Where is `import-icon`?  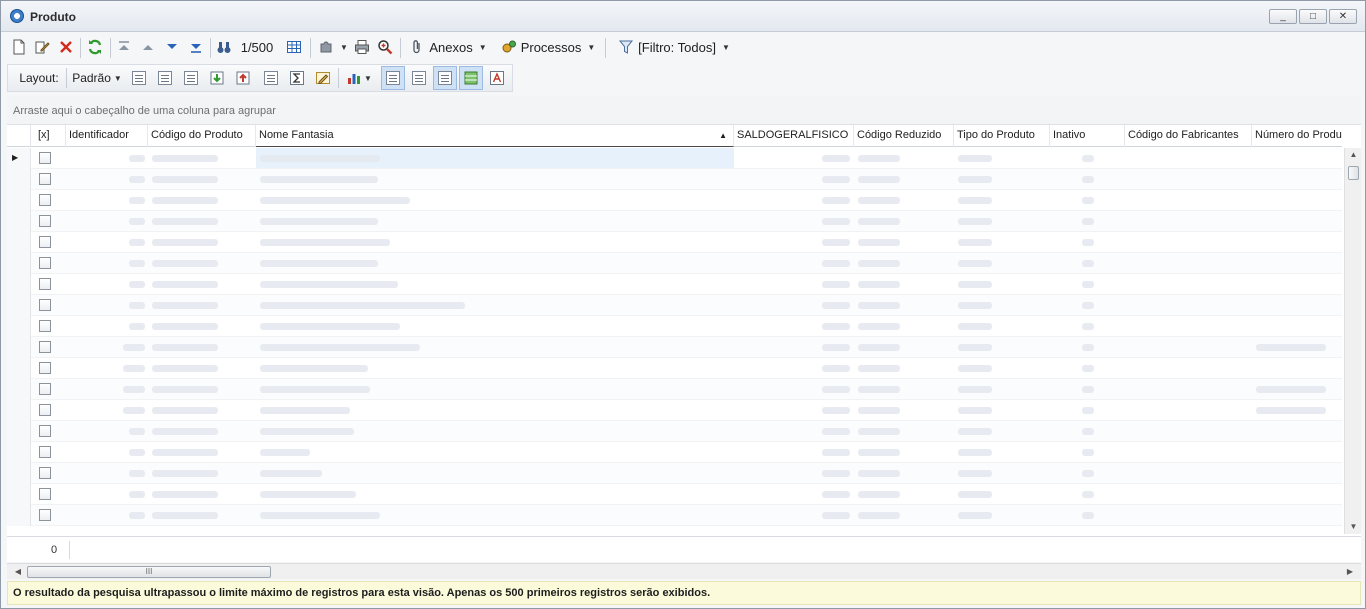
import-icon is located at coordinates (217, 78).